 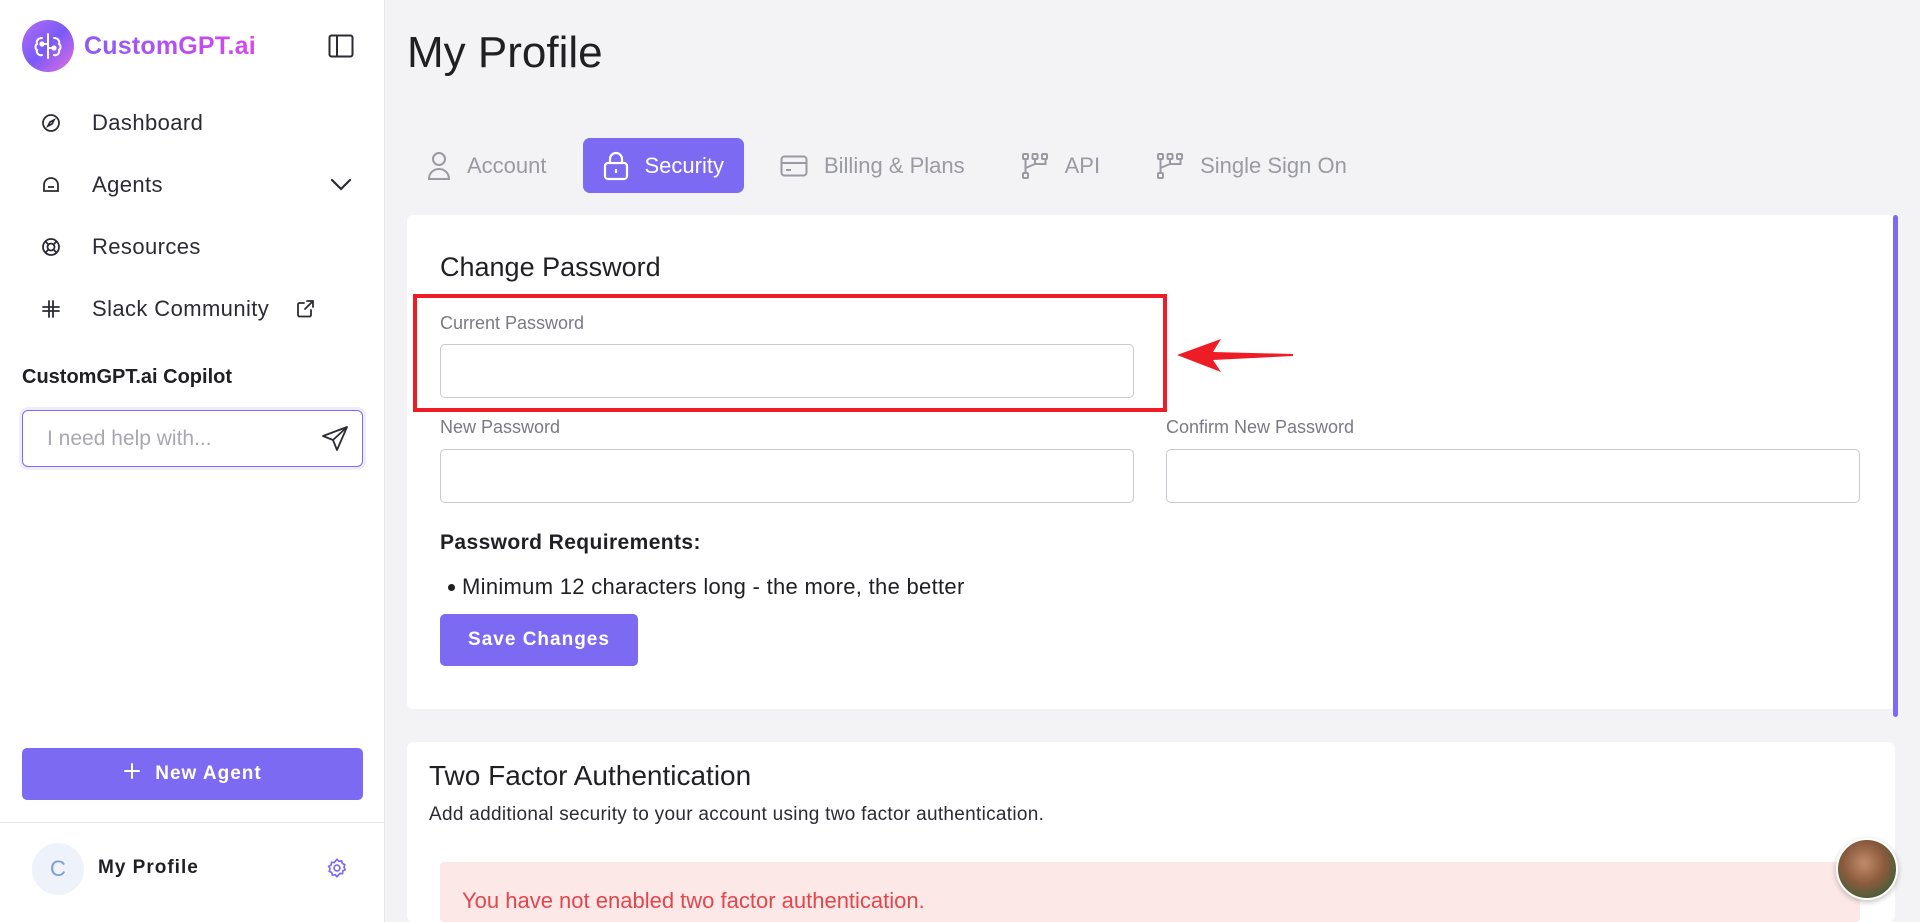 I want to click on new-agent-button: New Agent, so click(x=192, y=774).